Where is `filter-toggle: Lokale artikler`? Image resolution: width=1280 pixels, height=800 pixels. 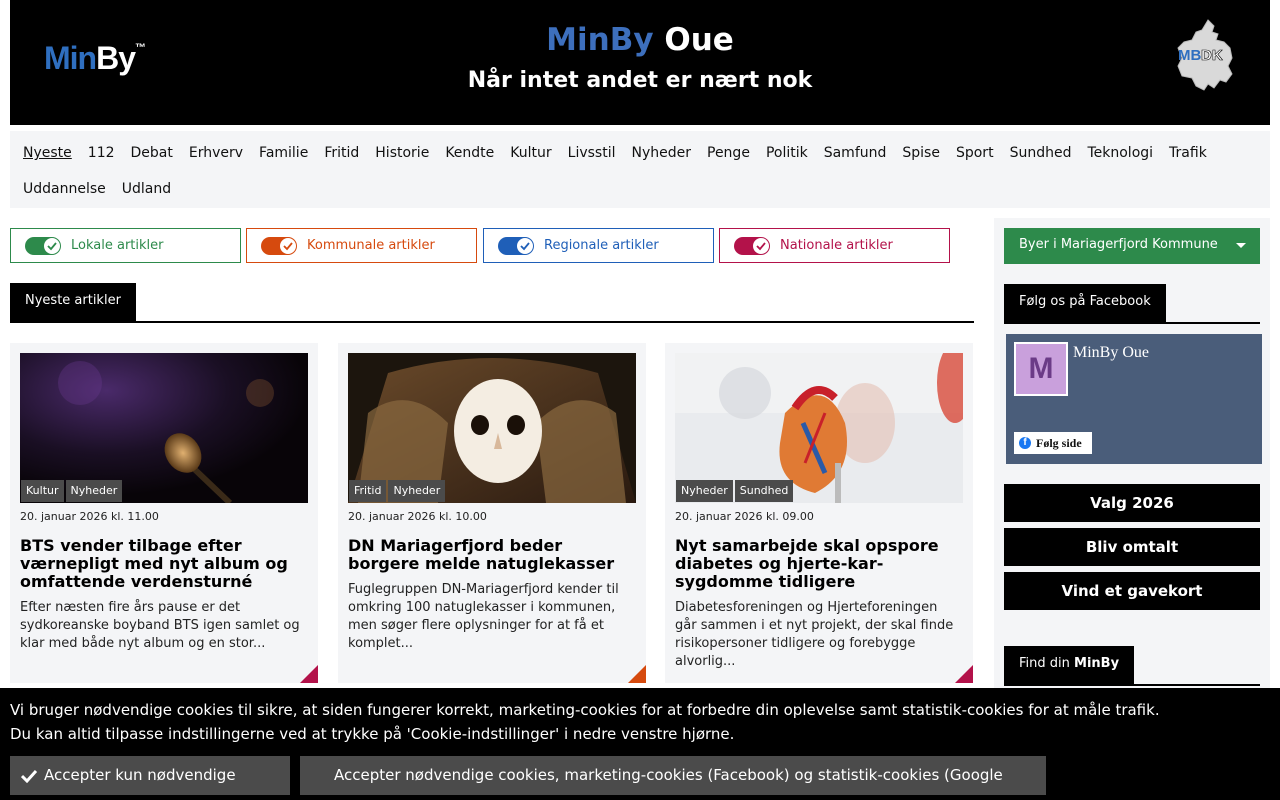 filter-toggle: Lokale artikler is located at coordinates (125, 245).